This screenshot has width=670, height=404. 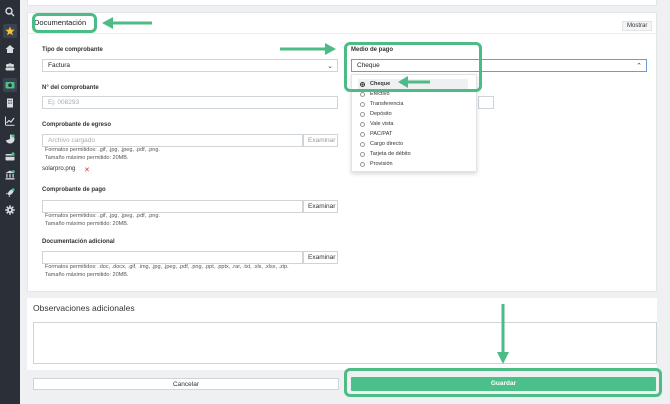 I want to click on examinar-pago-button: Examinar, so click(x=320, y=206).